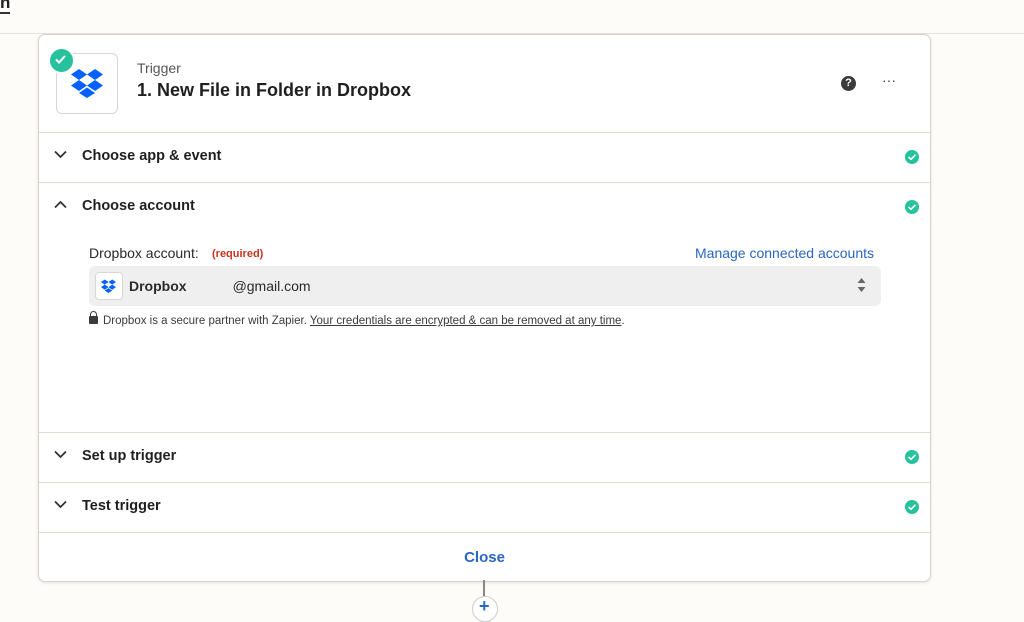 This screenshot has height=622, width=1024. I want to click on account-select: Dropbox @gmail.com, so click(485, 286).